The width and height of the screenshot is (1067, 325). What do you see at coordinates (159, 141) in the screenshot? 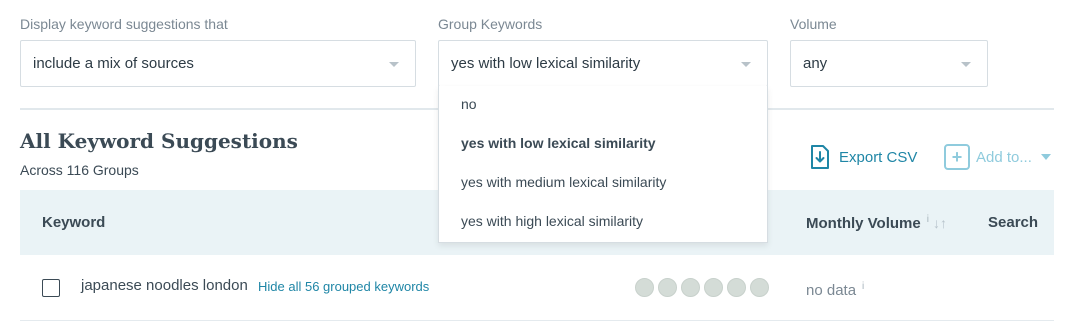
I see `section-title: All Keyword Suggestions` at bounding box center [159, 141].